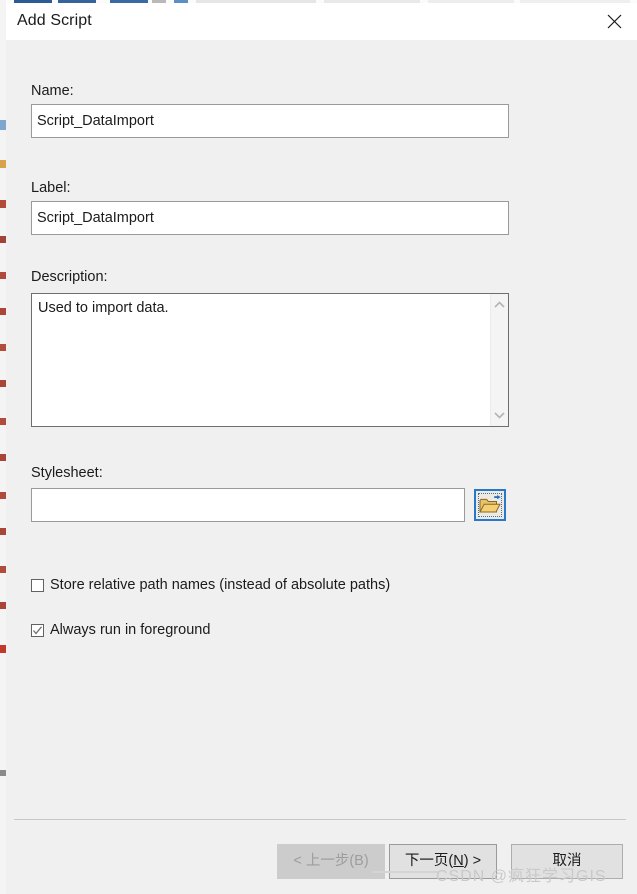 Image resolution: width=637 pixels, height=894 pixels. I want to click on close-button, so click(614, 21).